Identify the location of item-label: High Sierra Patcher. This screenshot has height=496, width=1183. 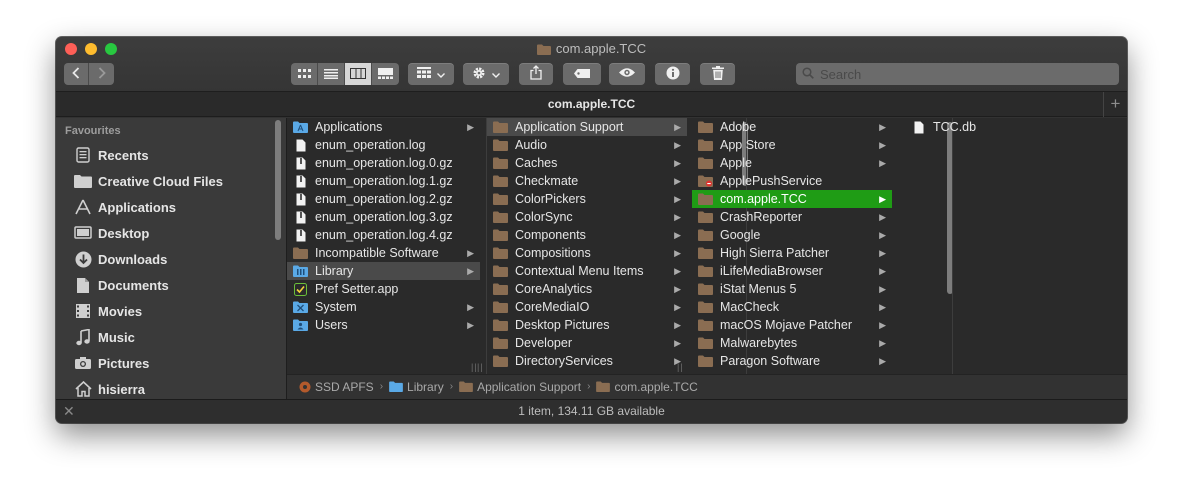
(775, 253).